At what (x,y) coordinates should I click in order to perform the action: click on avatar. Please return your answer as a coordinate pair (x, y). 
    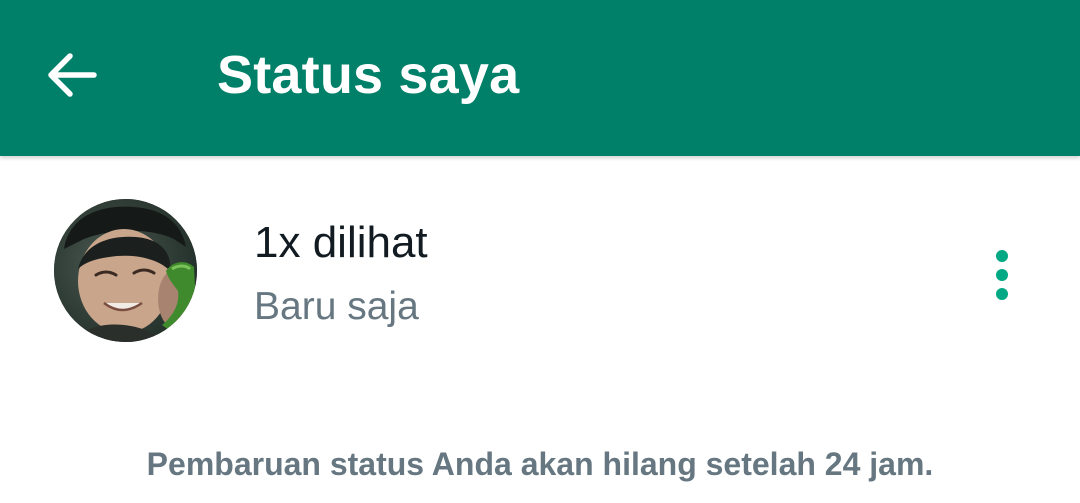
    Looking at the image, I should click on (125, 270).